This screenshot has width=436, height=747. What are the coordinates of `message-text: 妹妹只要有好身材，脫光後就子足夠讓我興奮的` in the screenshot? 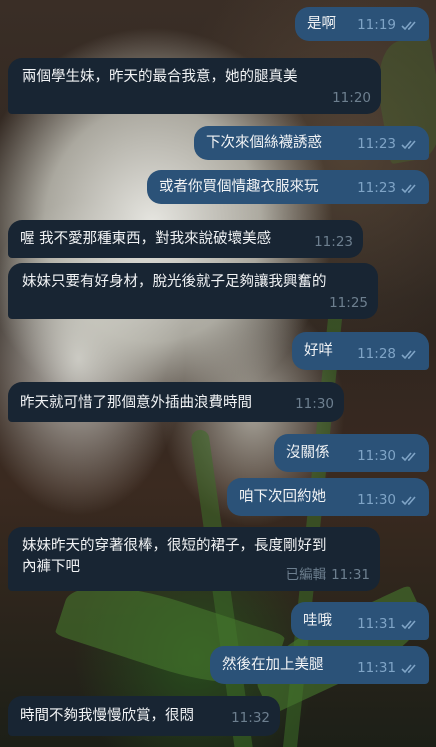 It's located at (174, 282).